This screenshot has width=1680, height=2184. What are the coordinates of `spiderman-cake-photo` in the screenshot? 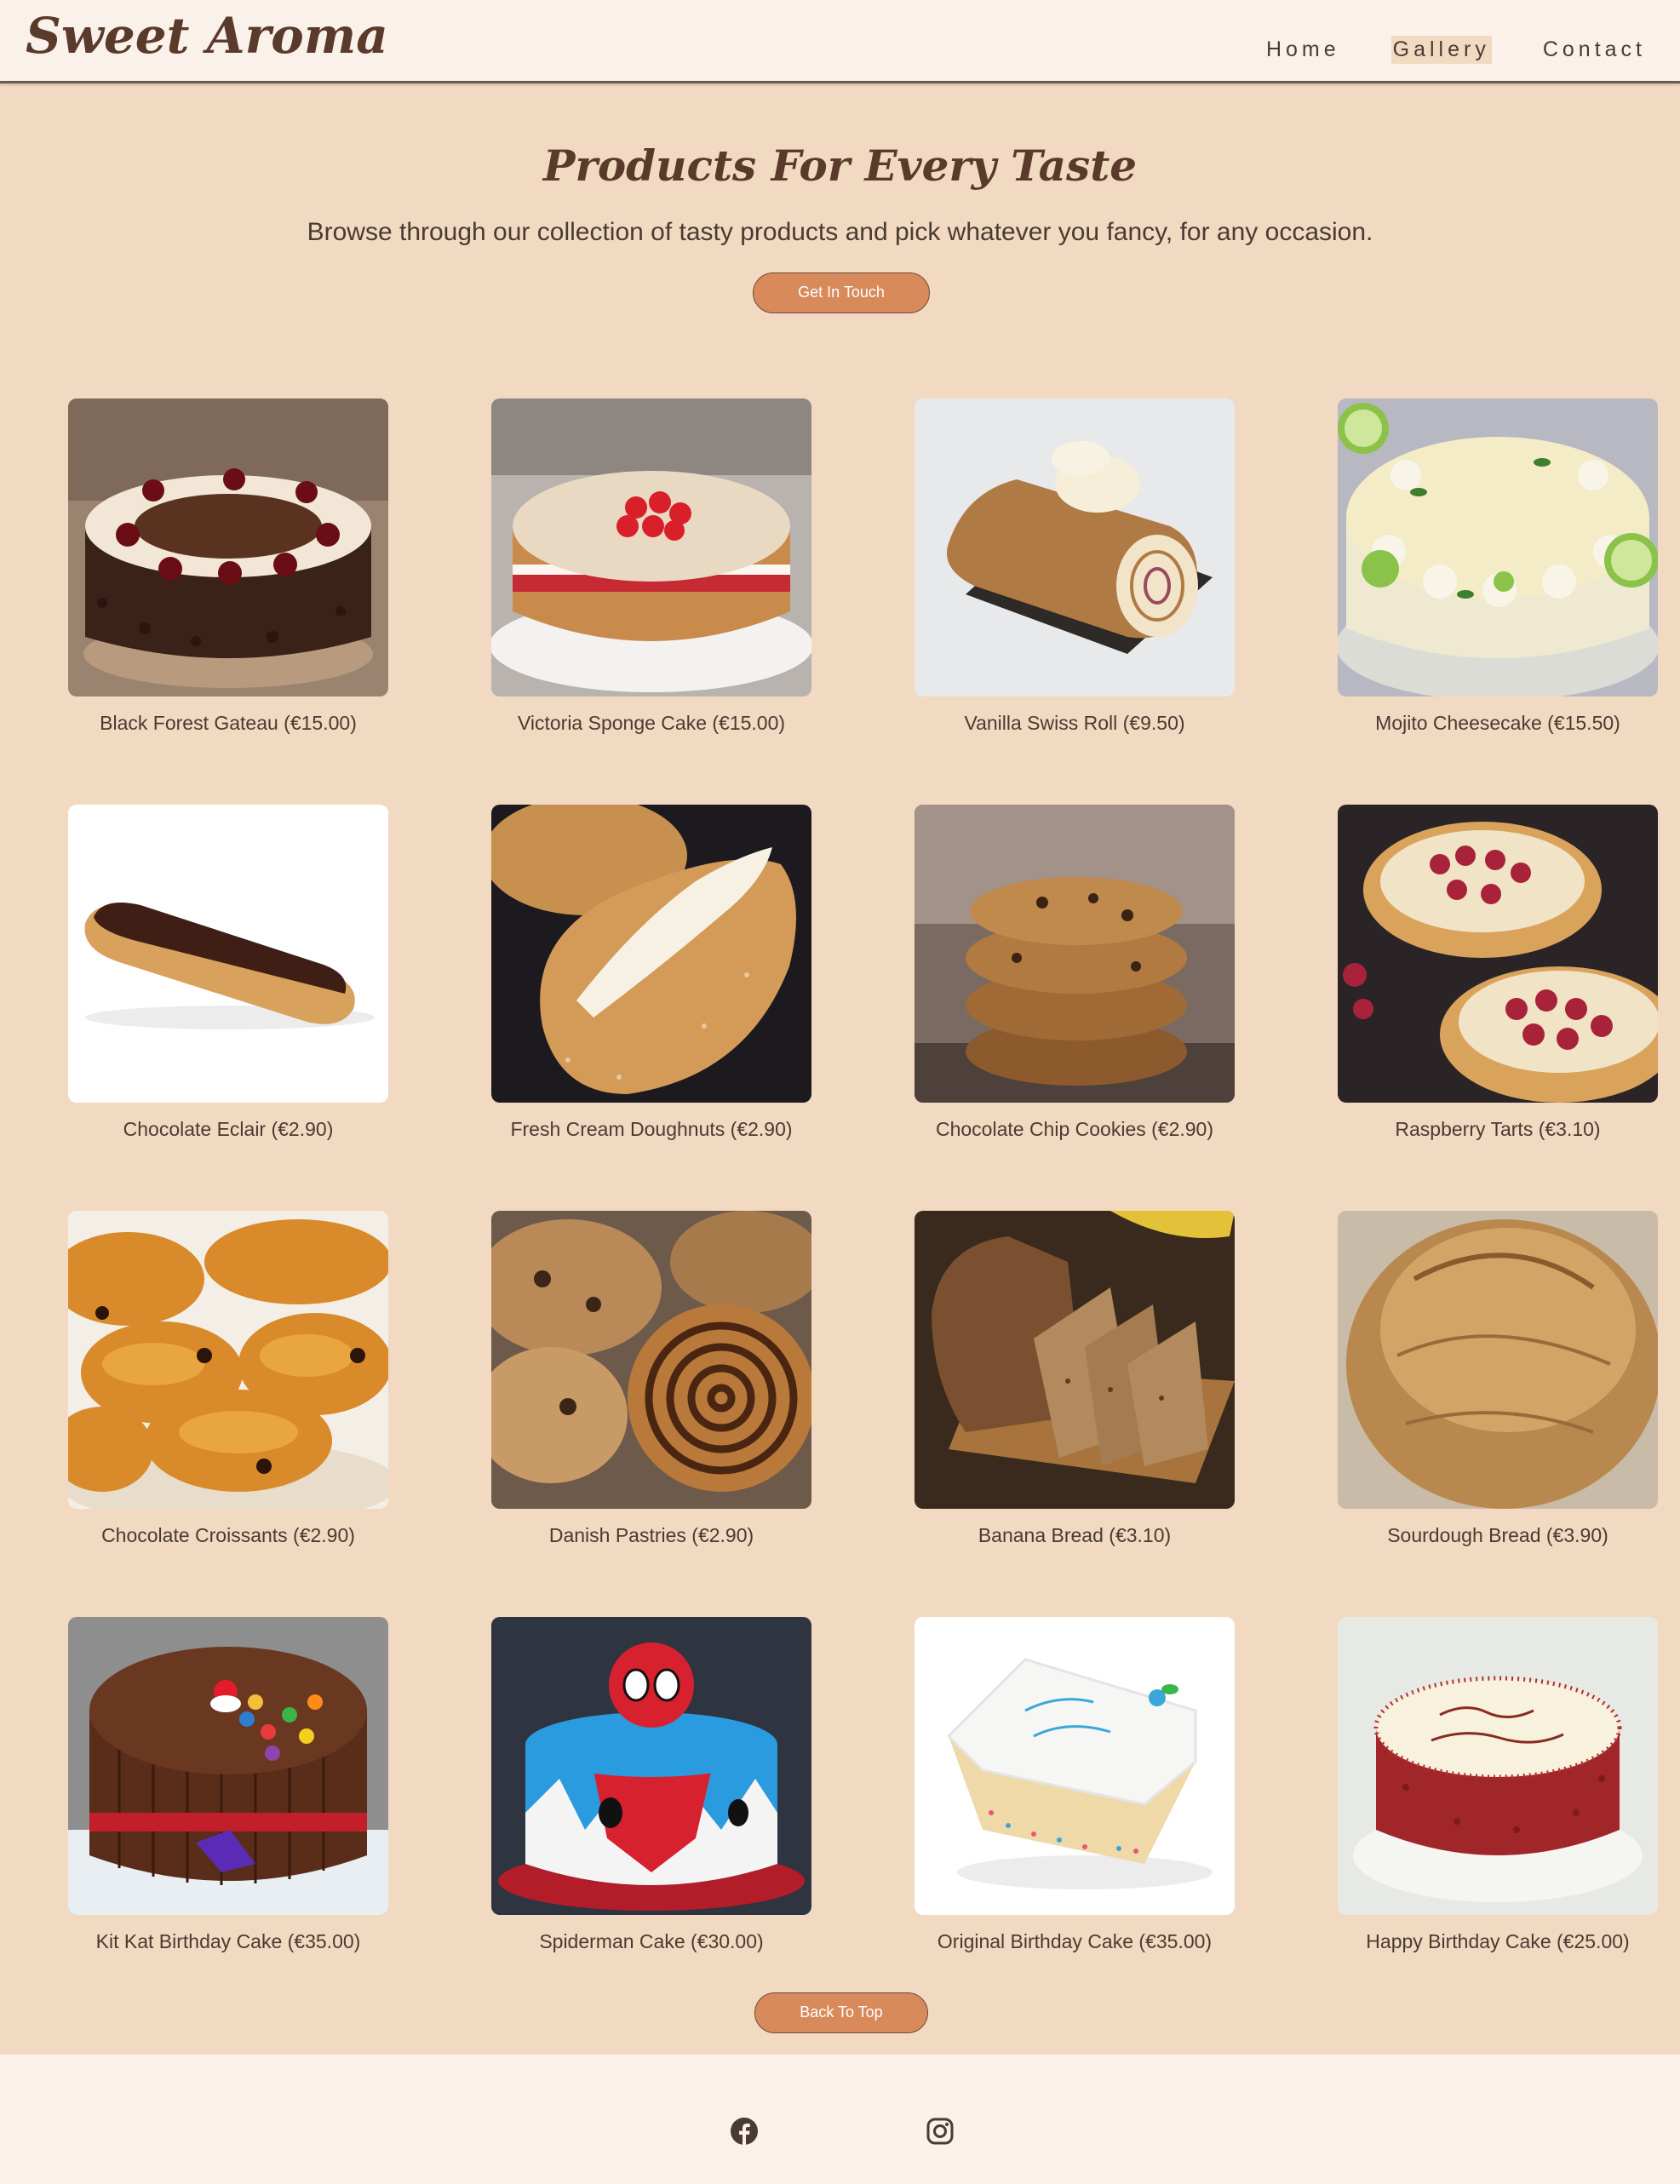 It's located at (651, 1766).